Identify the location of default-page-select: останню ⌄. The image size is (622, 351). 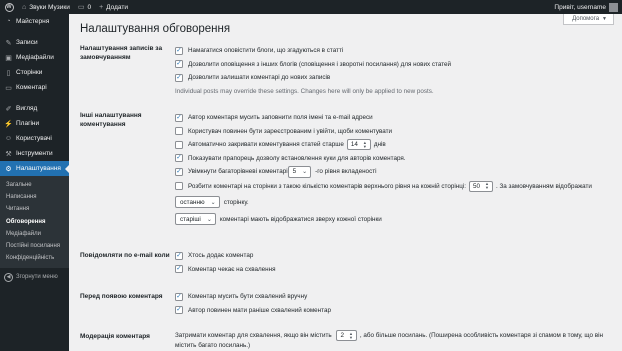
(197, 202).